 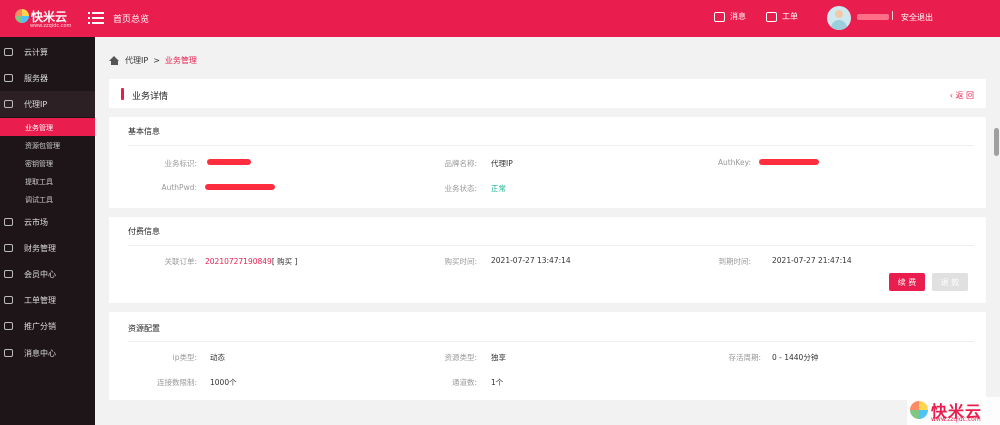 I want to click on sidebar-item-server: 服务器, so click(x=47, y=78).